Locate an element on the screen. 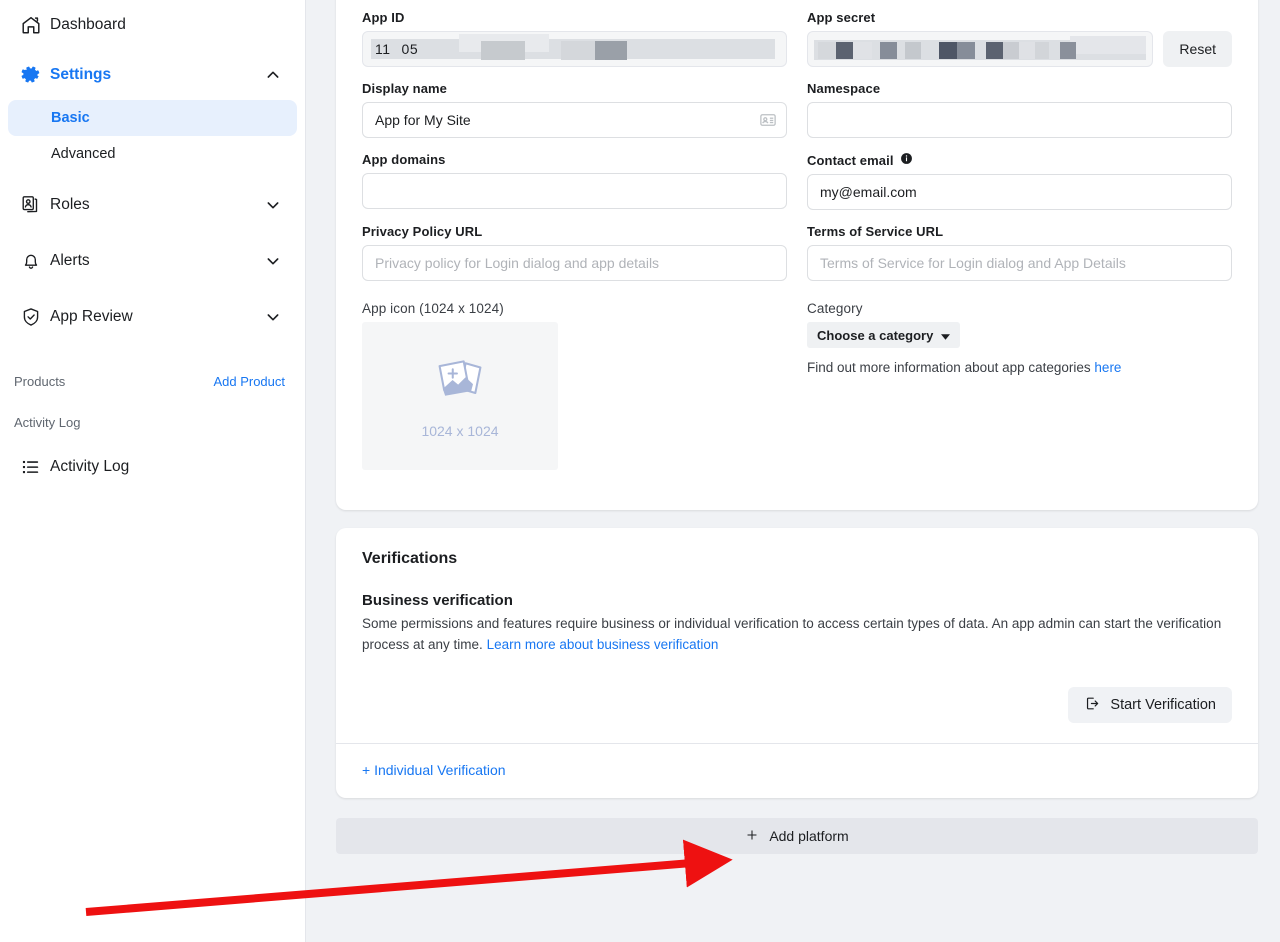 The image size is (1280, 942). app-id-field: App ID 11 05 is located at coordinates (574, 38).